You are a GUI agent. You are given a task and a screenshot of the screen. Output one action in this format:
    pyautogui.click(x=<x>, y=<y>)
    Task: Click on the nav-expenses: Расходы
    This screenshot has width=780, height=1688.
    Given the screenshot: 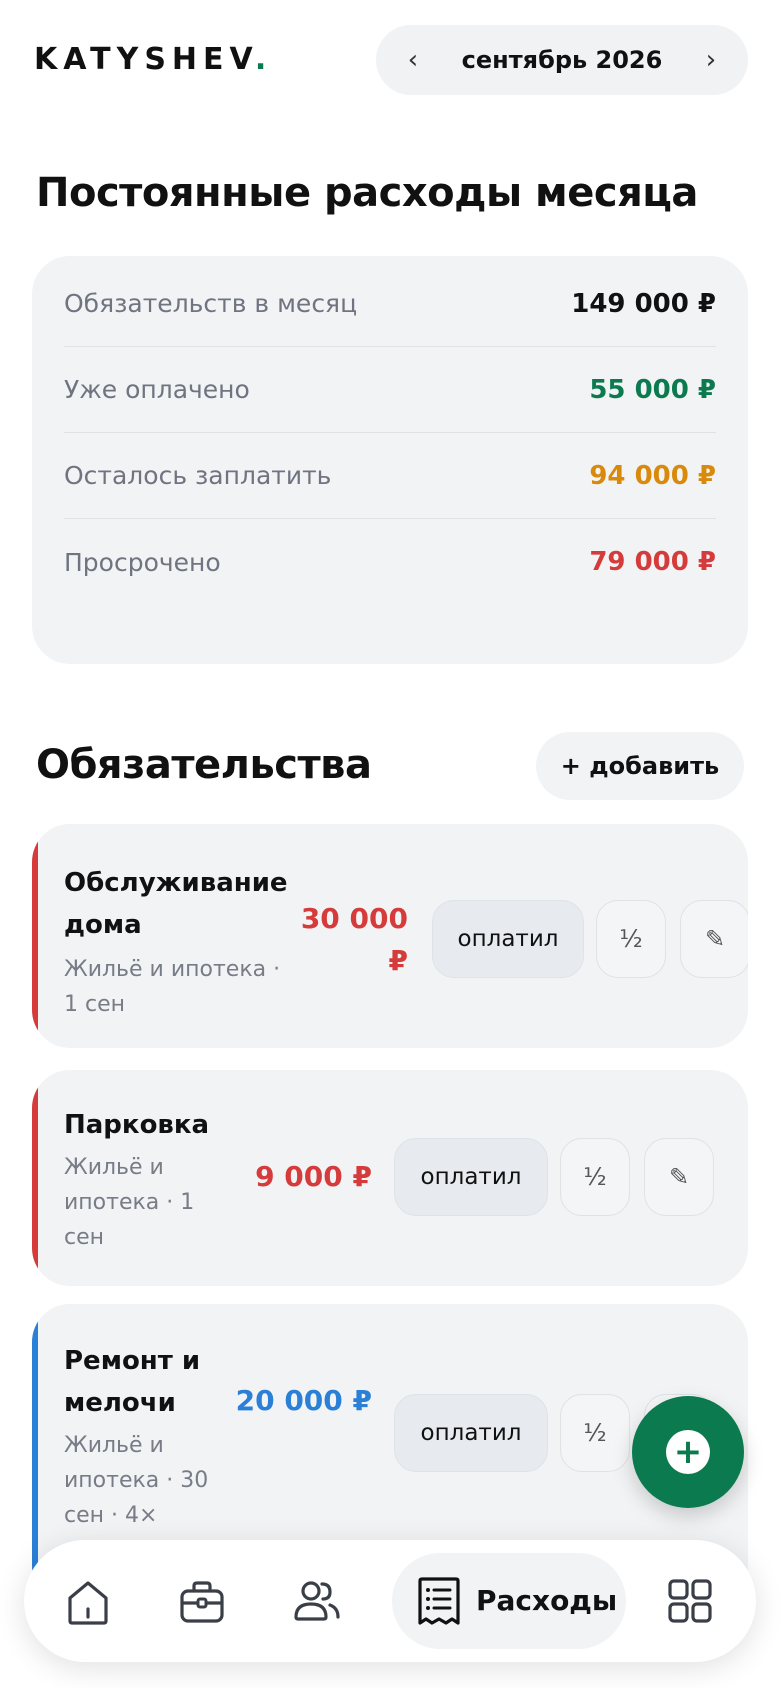 What is the action you would take?
    pyautogui.click(x=509, y=1601)
    